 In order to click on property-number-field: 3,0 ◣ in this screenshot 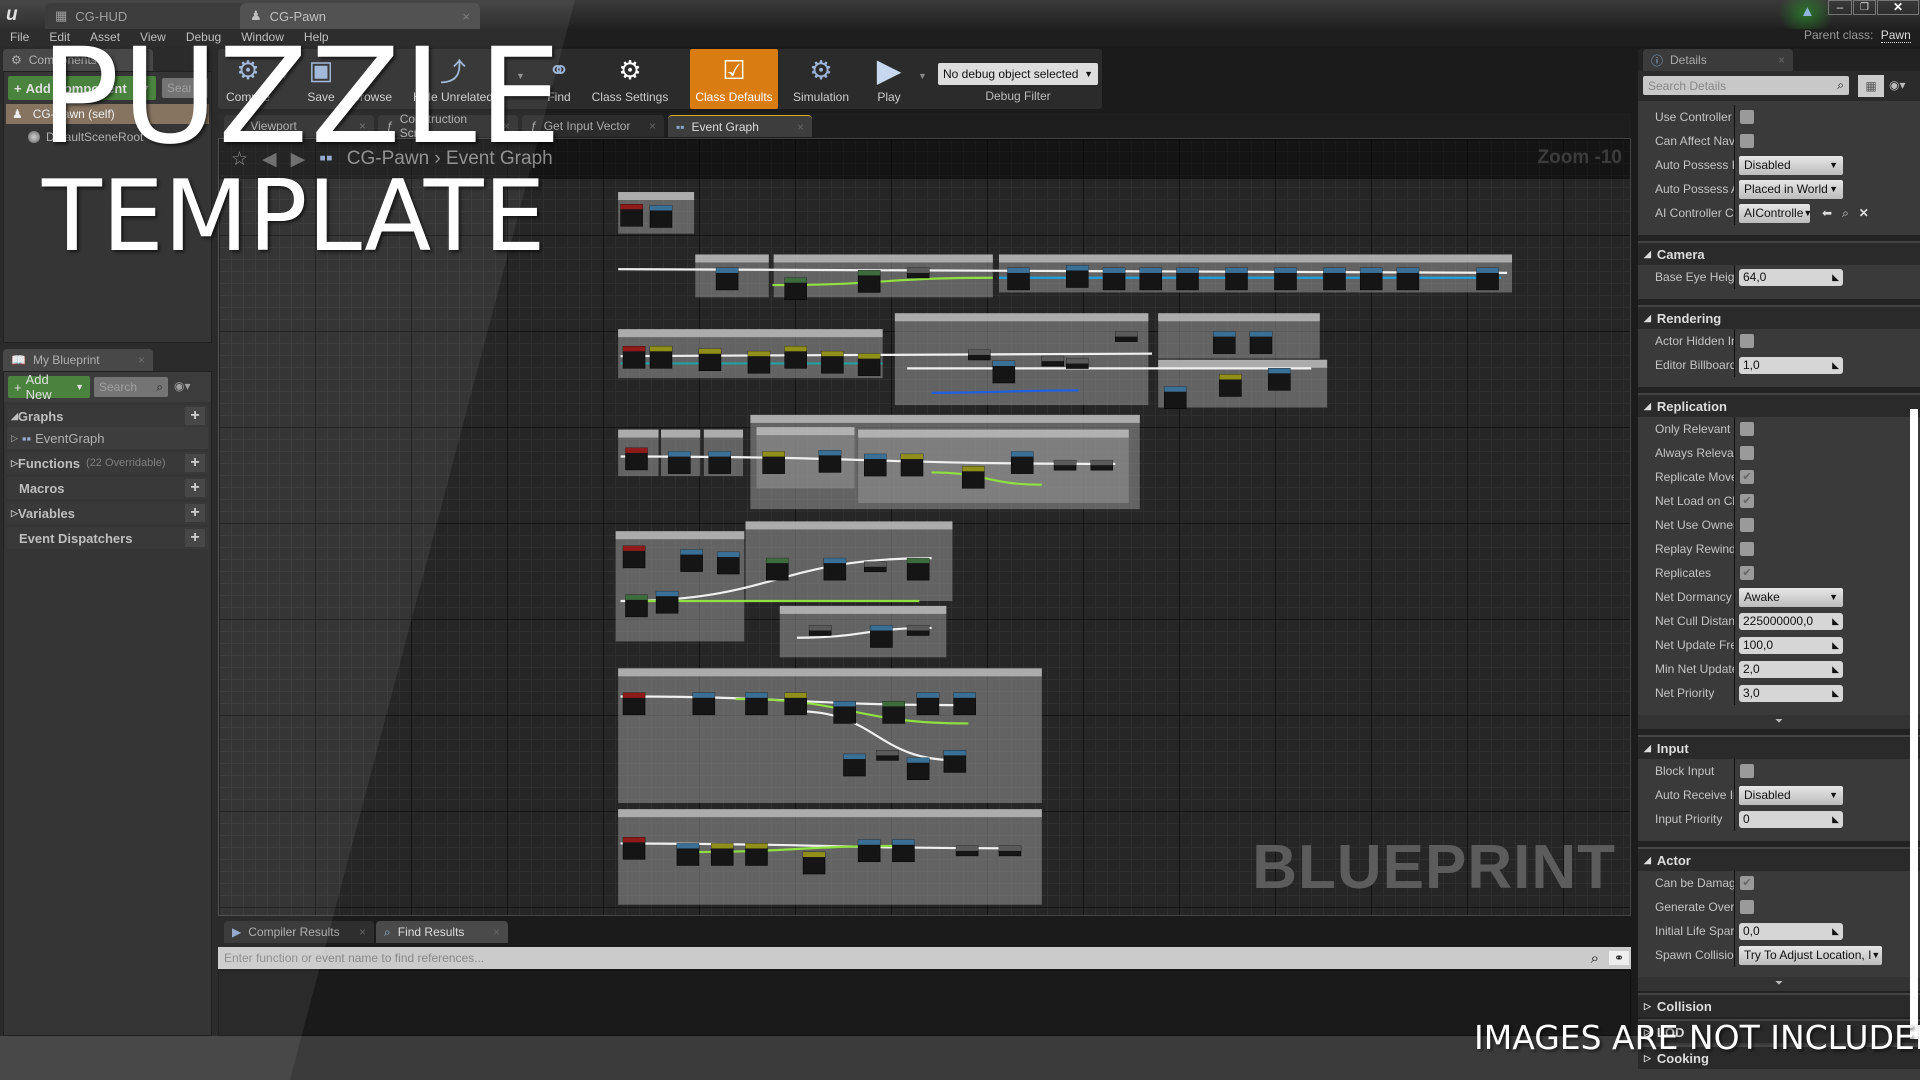, I will do `click(1791, 693)`.